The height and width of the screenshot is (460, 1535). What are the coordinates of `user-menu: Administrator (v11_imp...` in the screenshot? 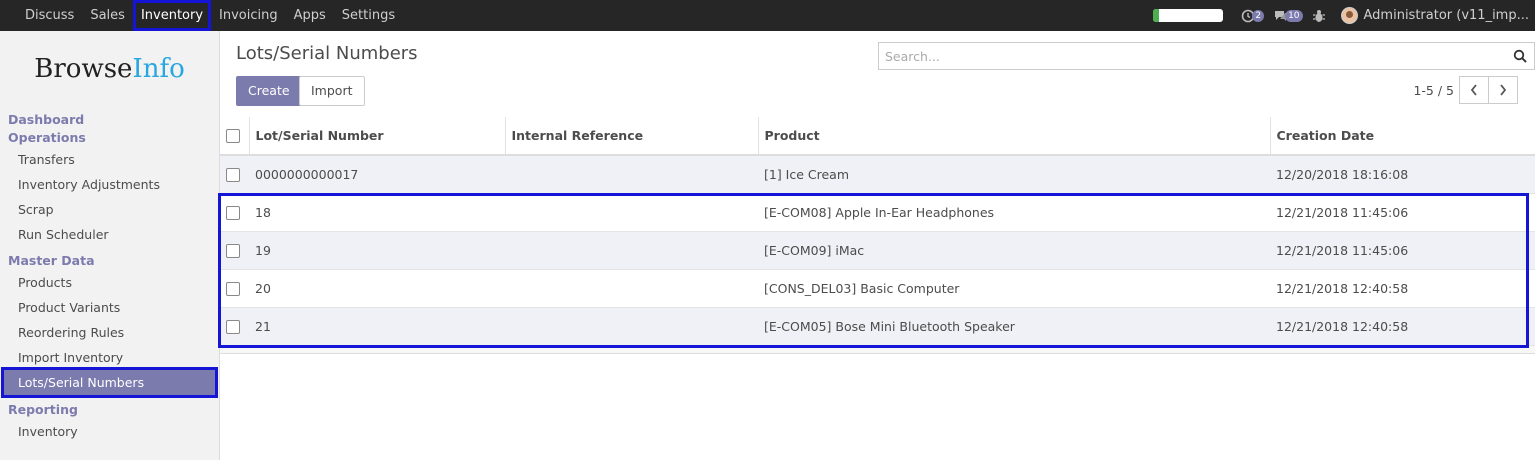 It's located at (1434, 15).